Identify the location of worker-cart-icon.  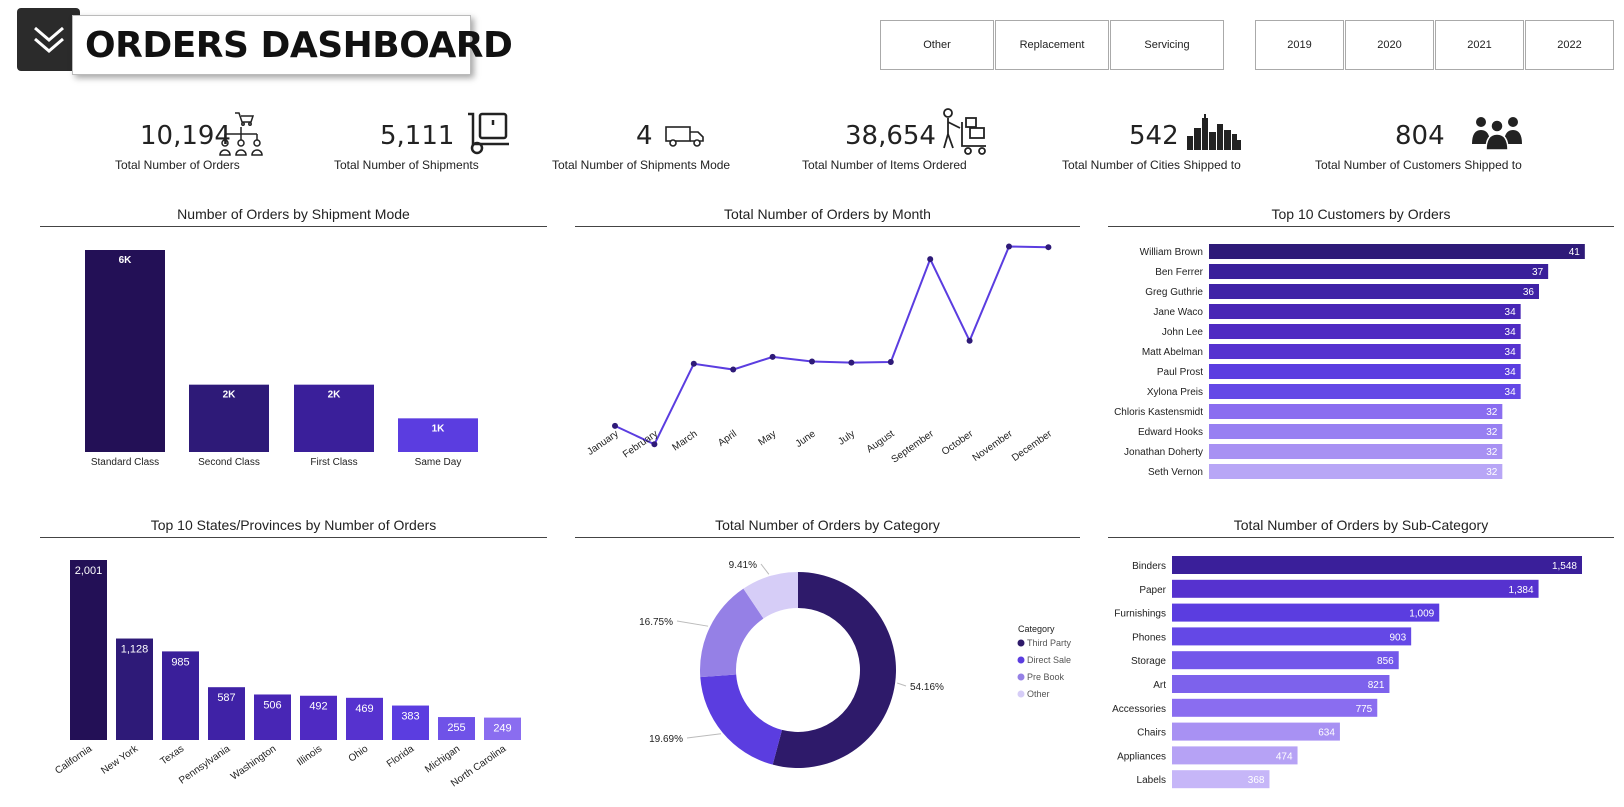
(964, 131).